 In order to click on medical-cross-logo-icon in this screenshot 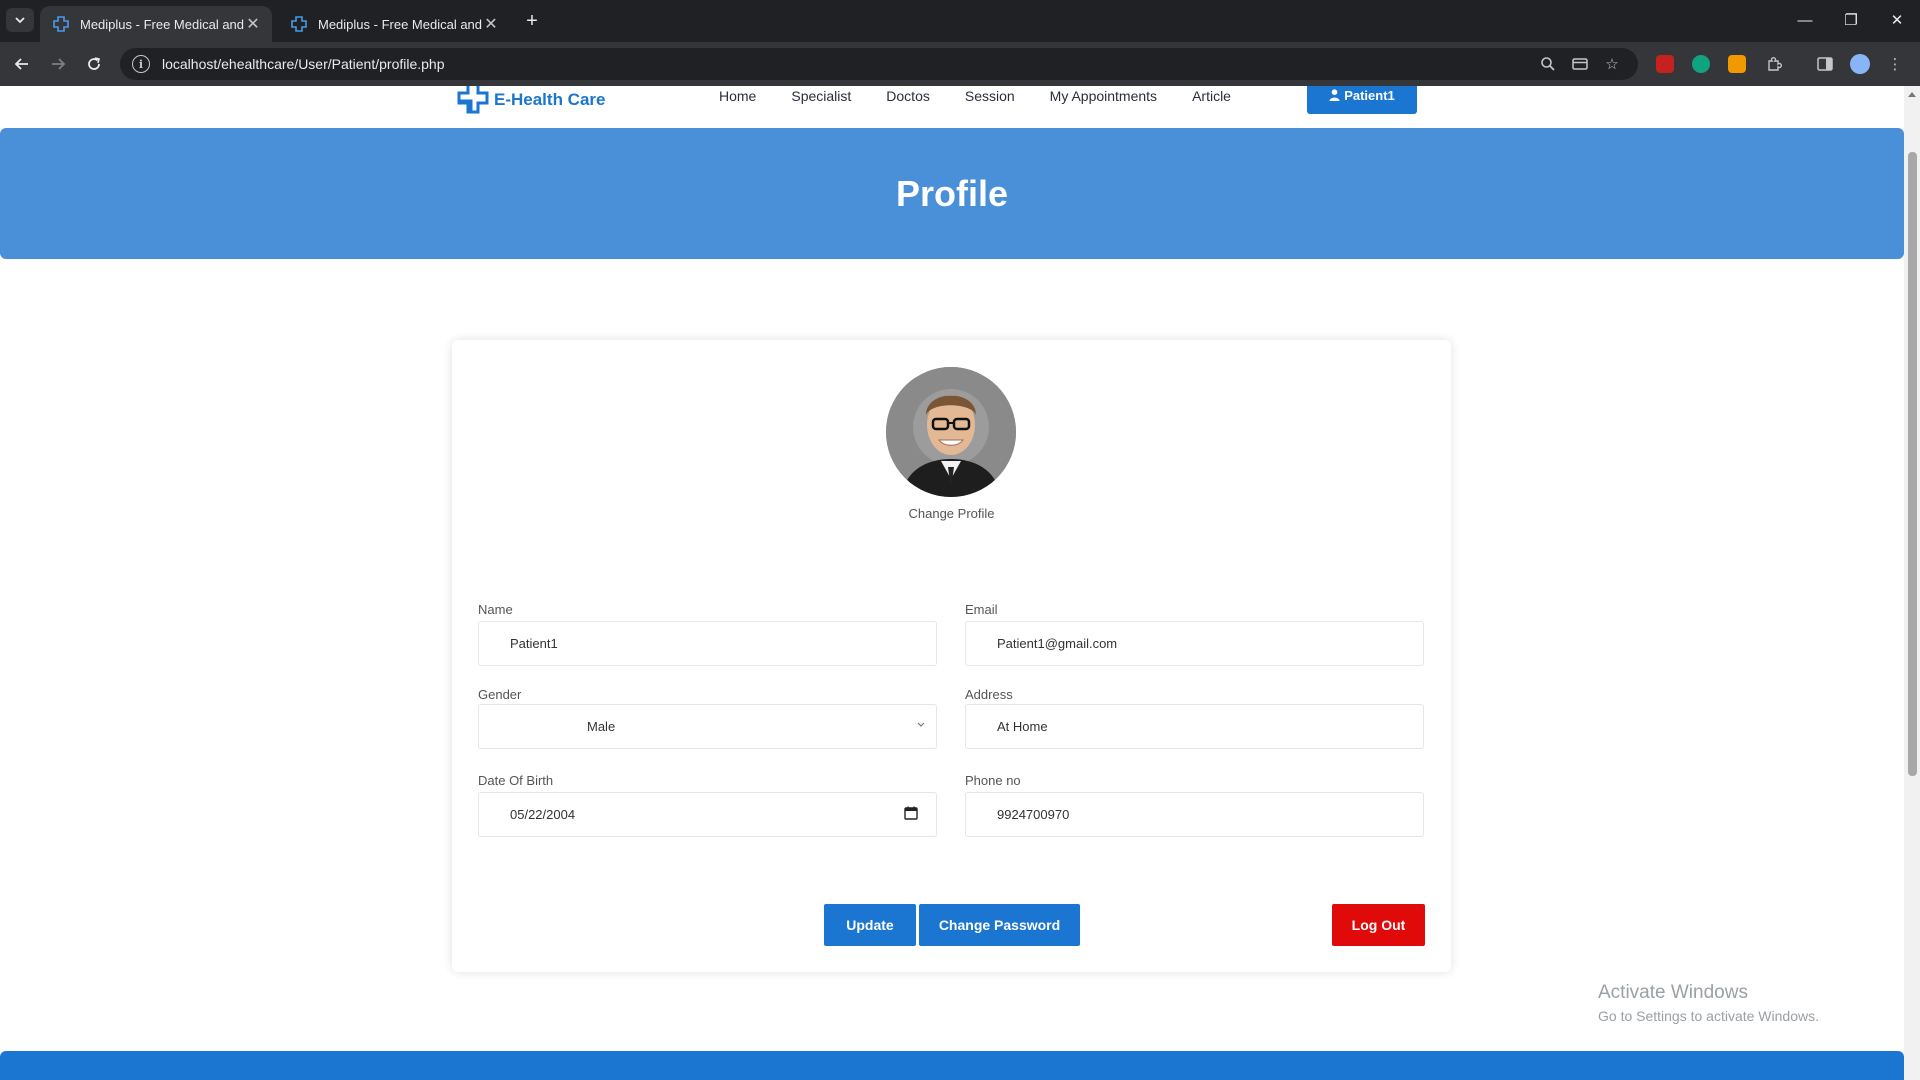, I will do `click(473, 100)`.